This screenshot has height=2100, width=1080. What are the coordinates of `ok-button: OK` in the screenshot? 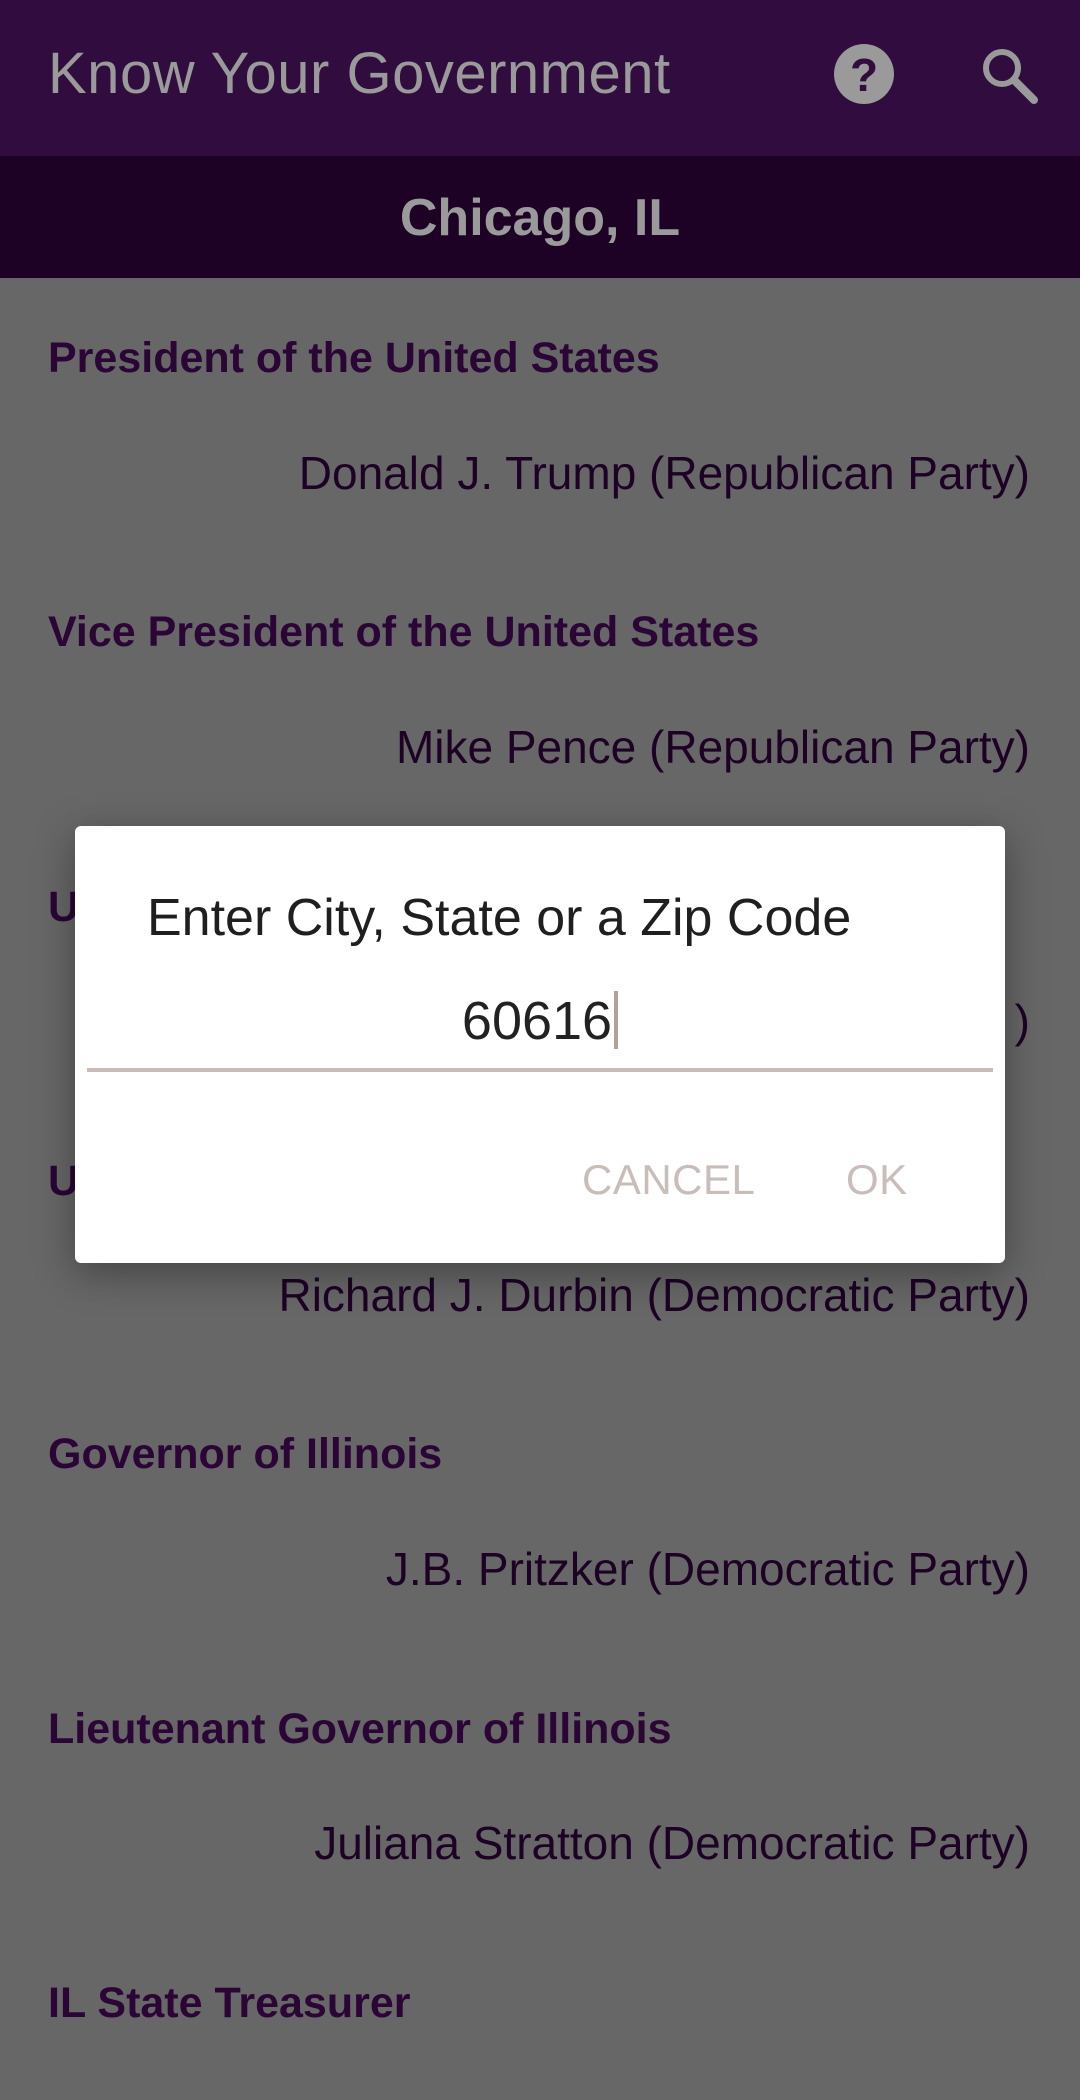 It's located at (877, 1180).